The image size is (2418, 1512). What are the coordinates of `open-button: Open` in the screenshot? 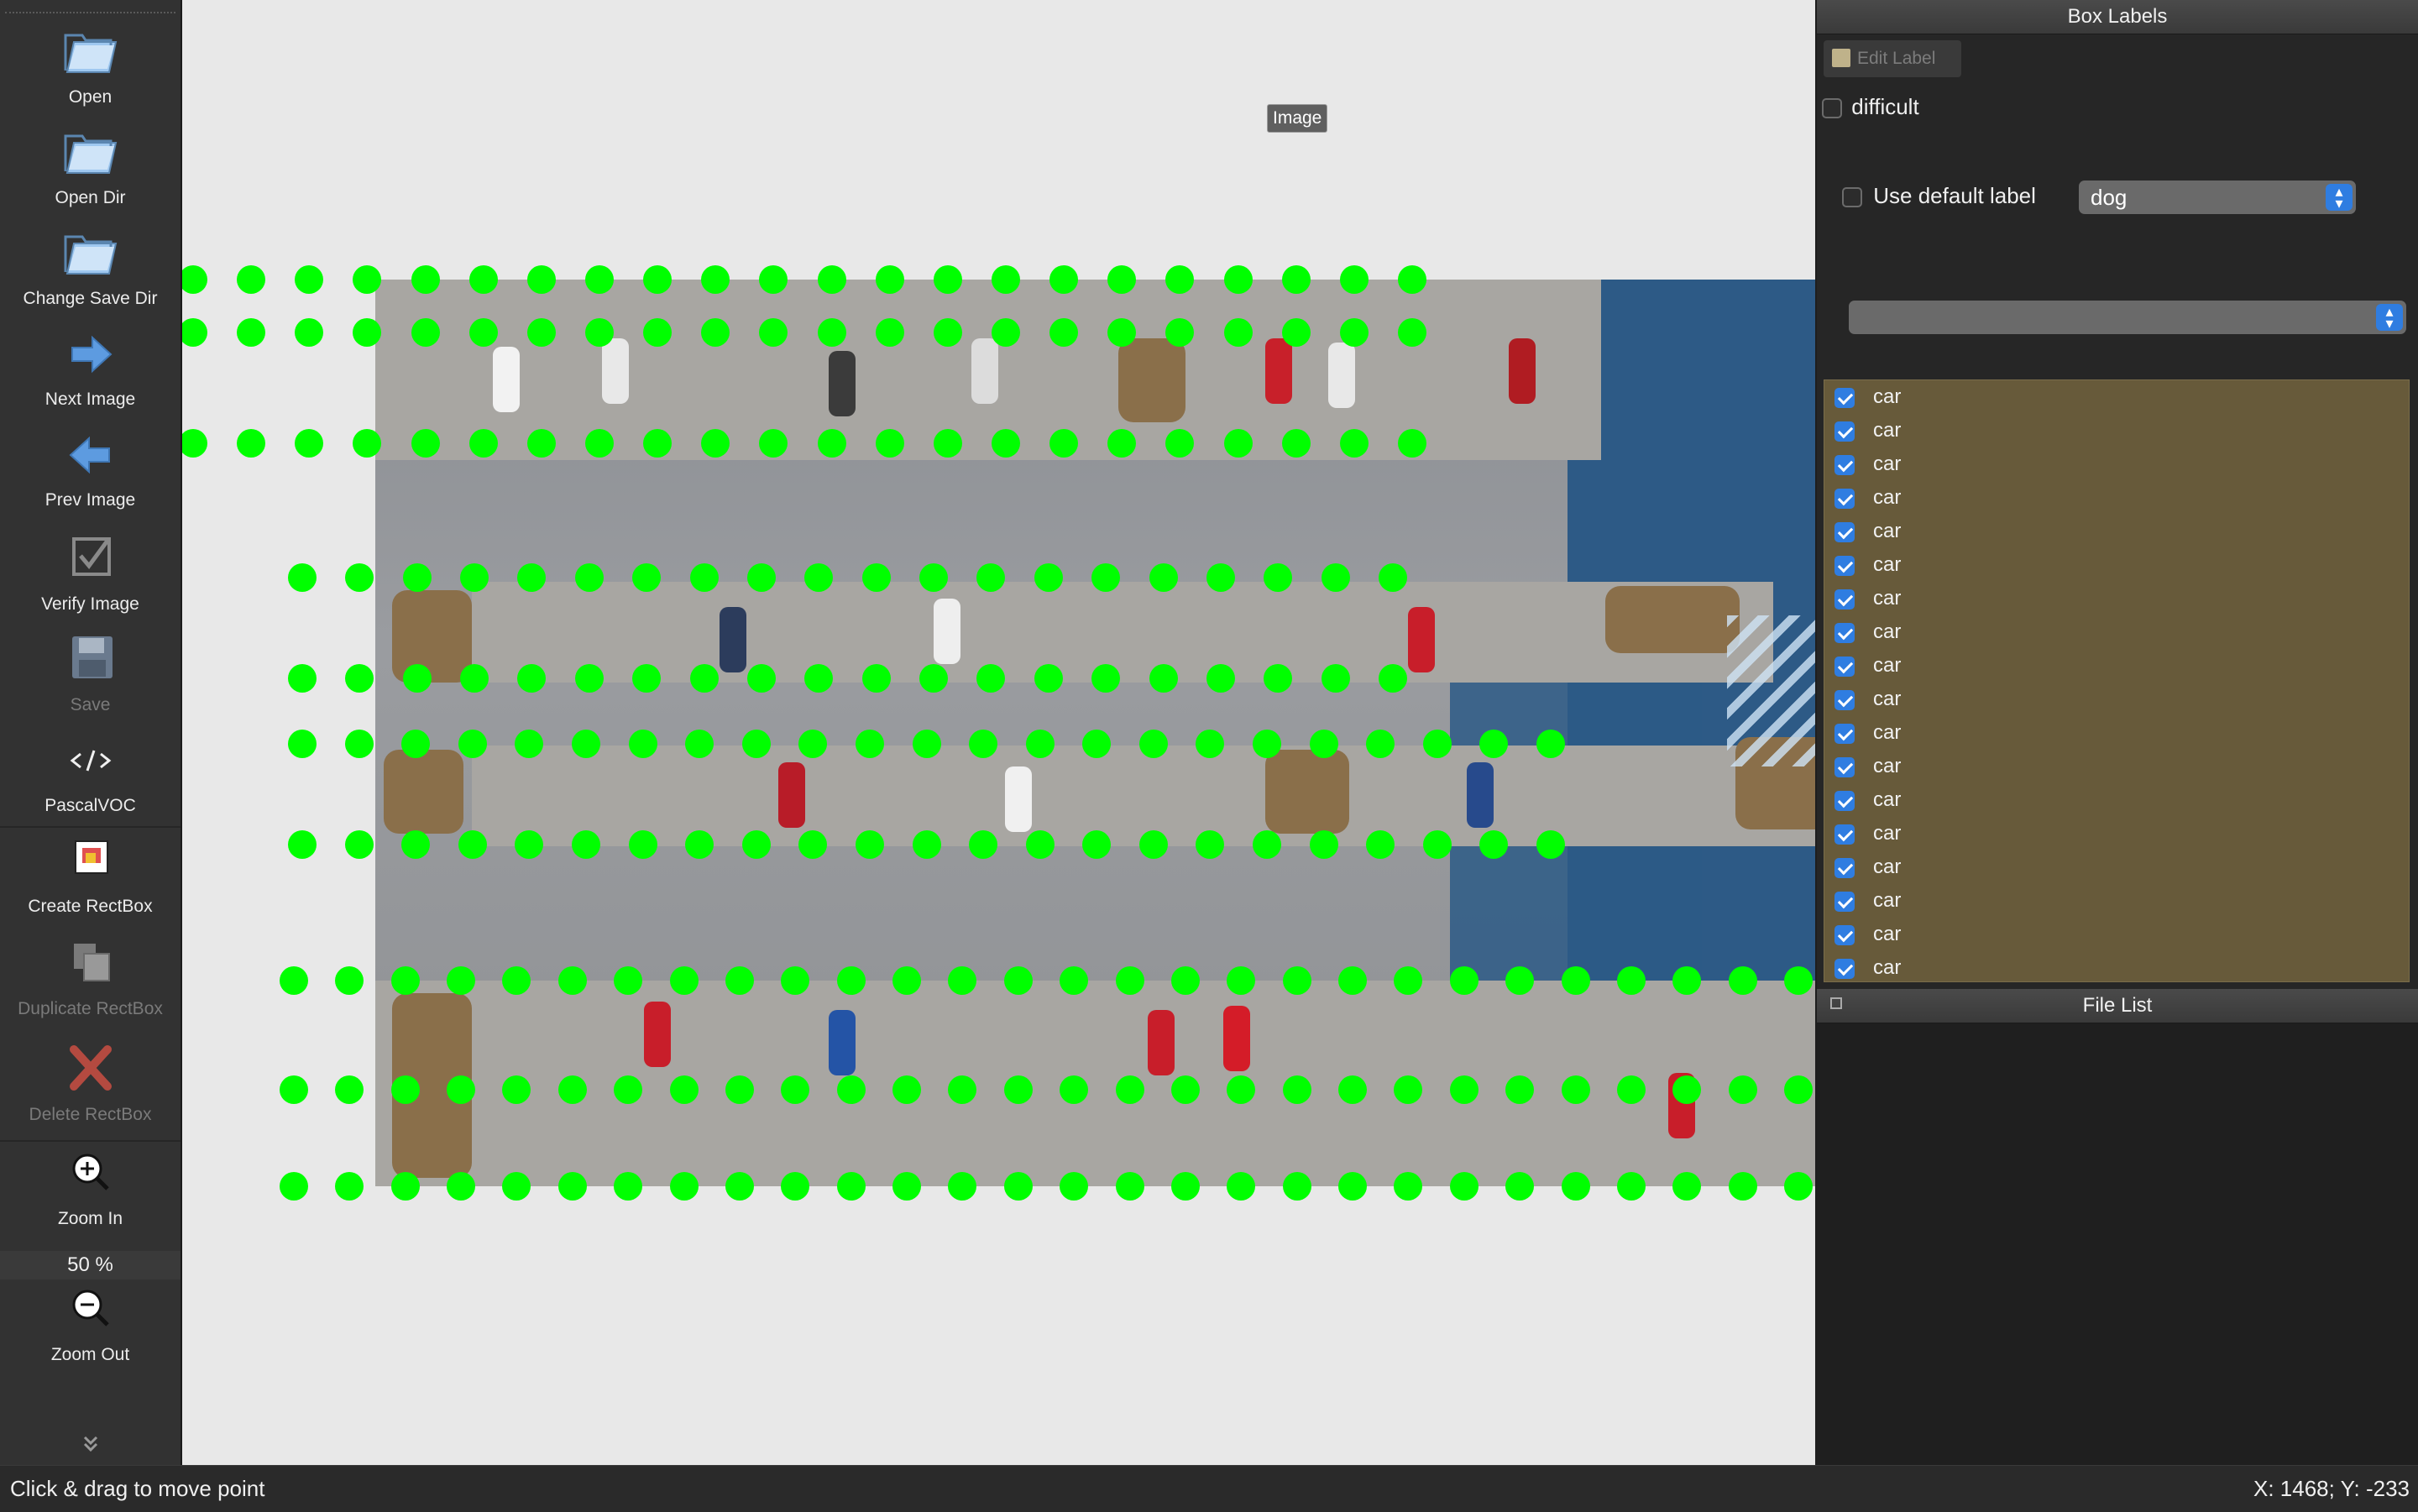 It's located at (90, 64).